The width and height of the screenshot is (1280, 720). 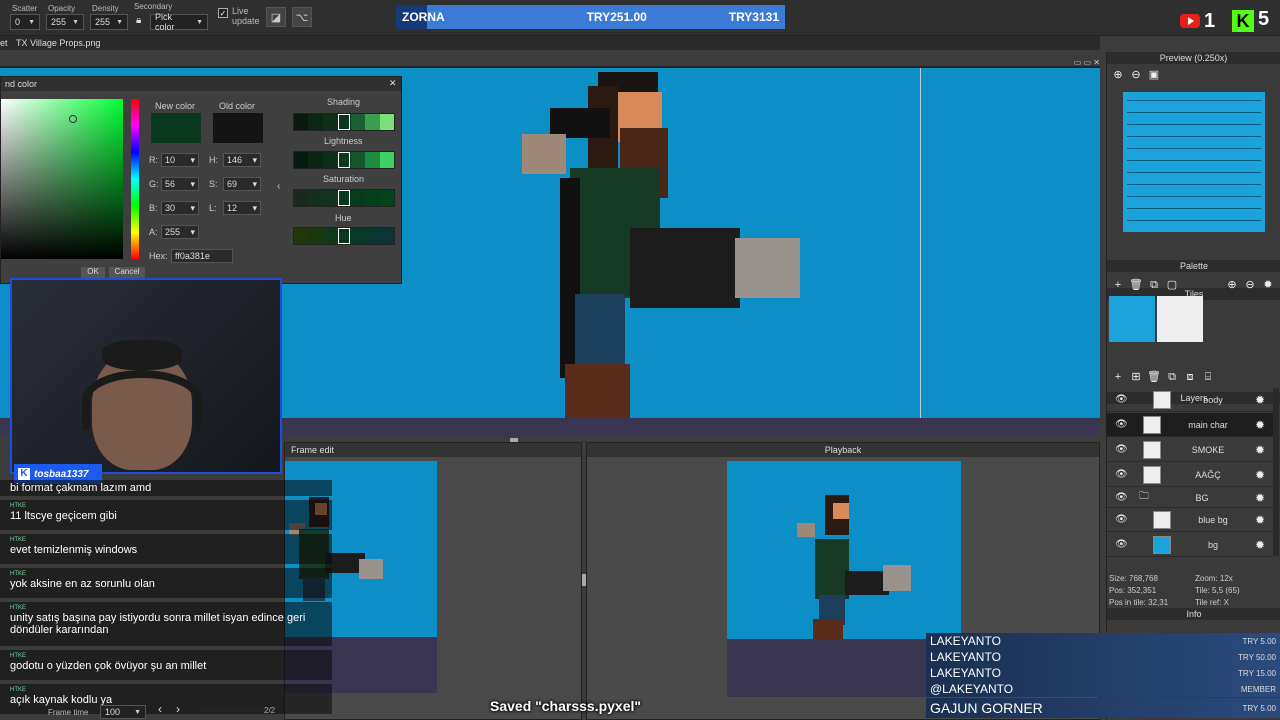 What do you see at coordinates (1257, 673) in the screenshot?
I see `donor-amount: TRY 15.00` at bounding box center [1257, 673].